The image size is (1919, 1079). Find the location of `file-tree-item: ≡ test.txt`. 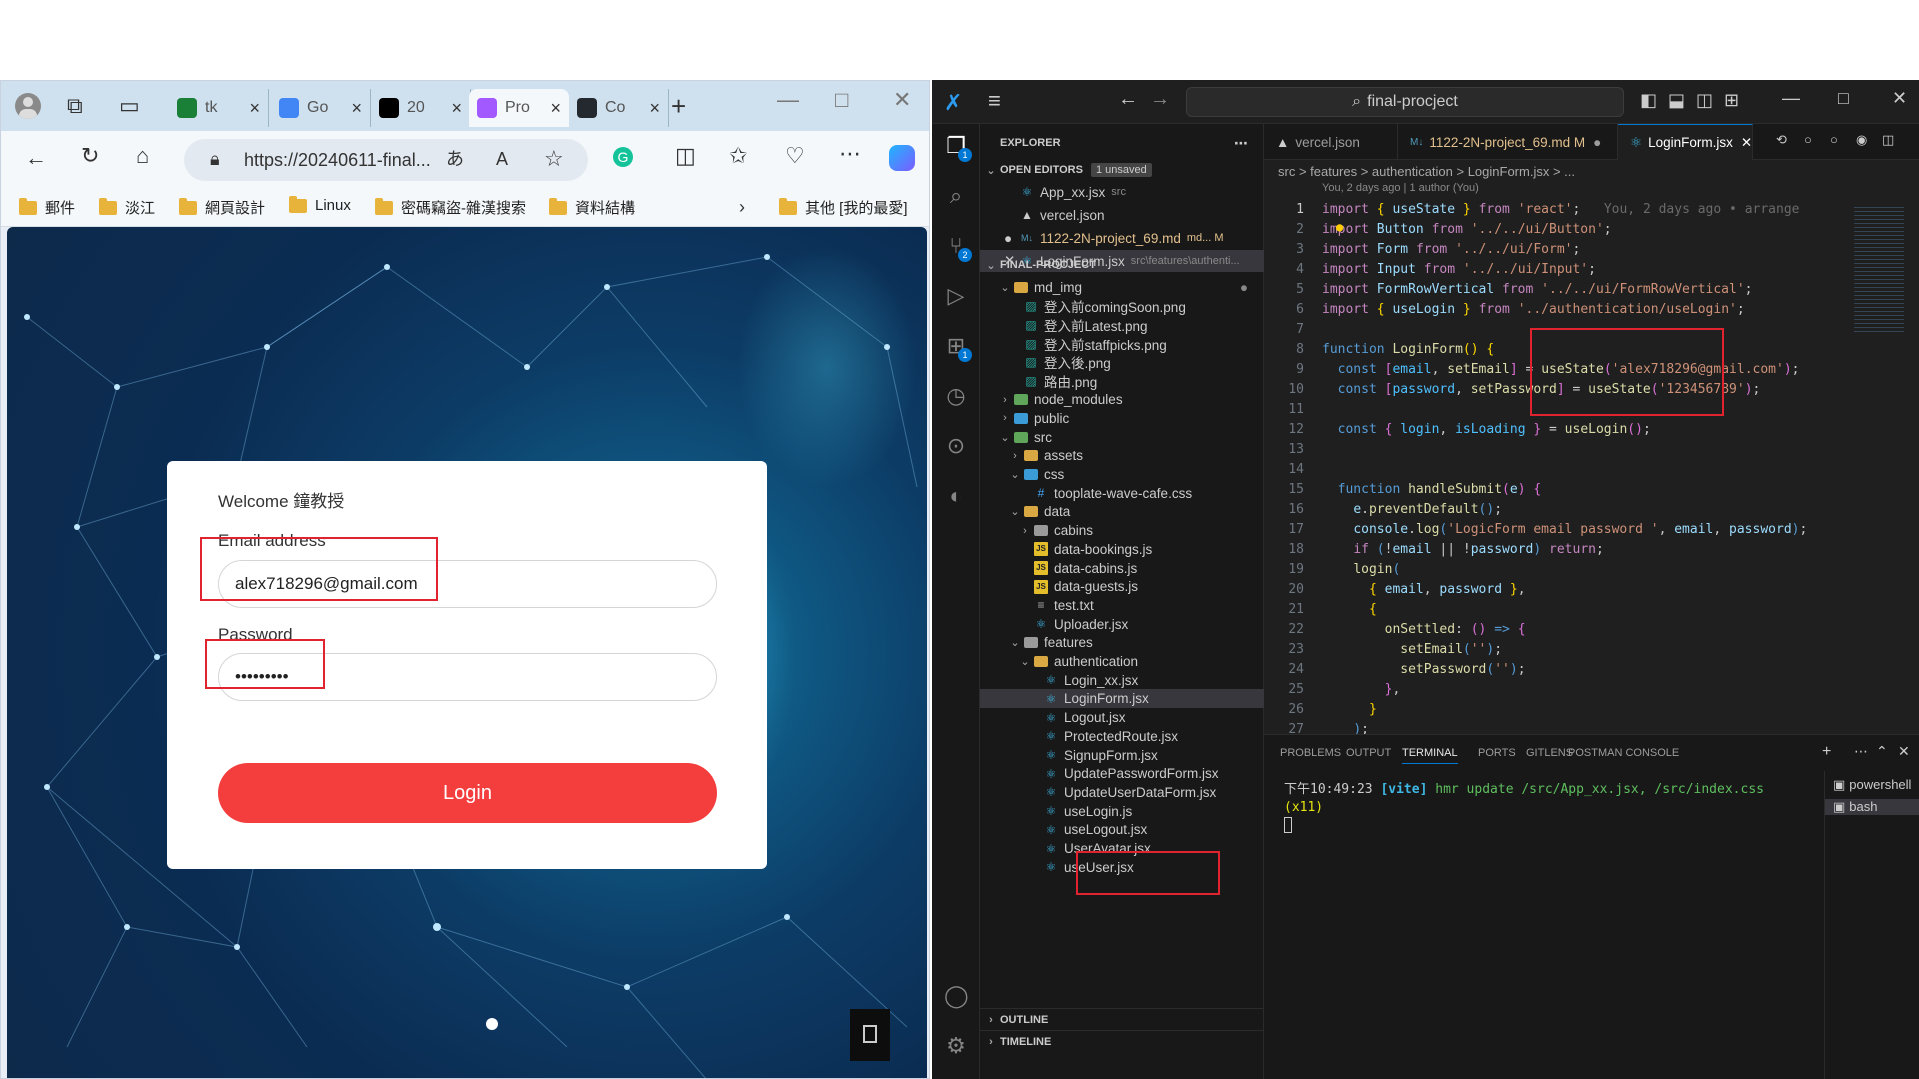

file-tree-item: ≡ test.txt is located at coordinates (1122, 605).